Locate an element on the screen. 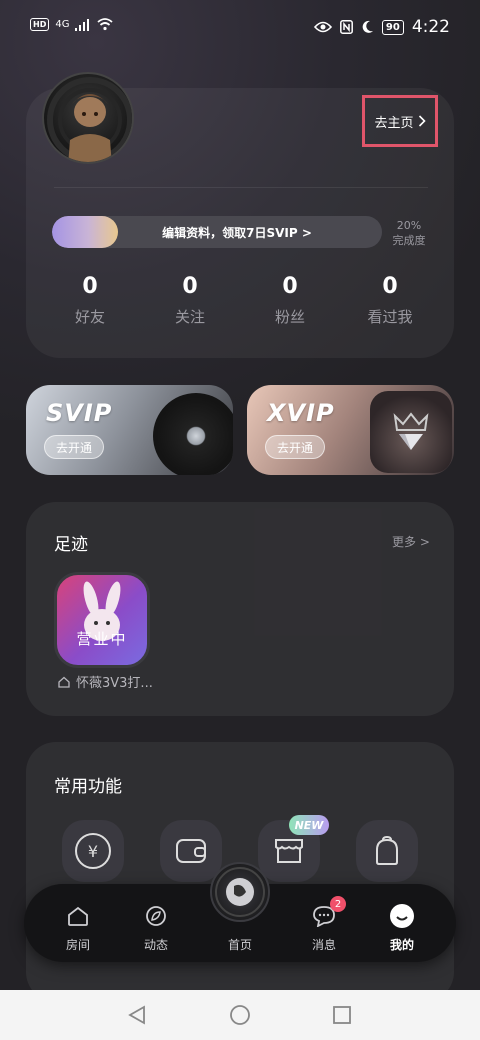  message-count-badge: 2 is located at coordinates (338, 904).